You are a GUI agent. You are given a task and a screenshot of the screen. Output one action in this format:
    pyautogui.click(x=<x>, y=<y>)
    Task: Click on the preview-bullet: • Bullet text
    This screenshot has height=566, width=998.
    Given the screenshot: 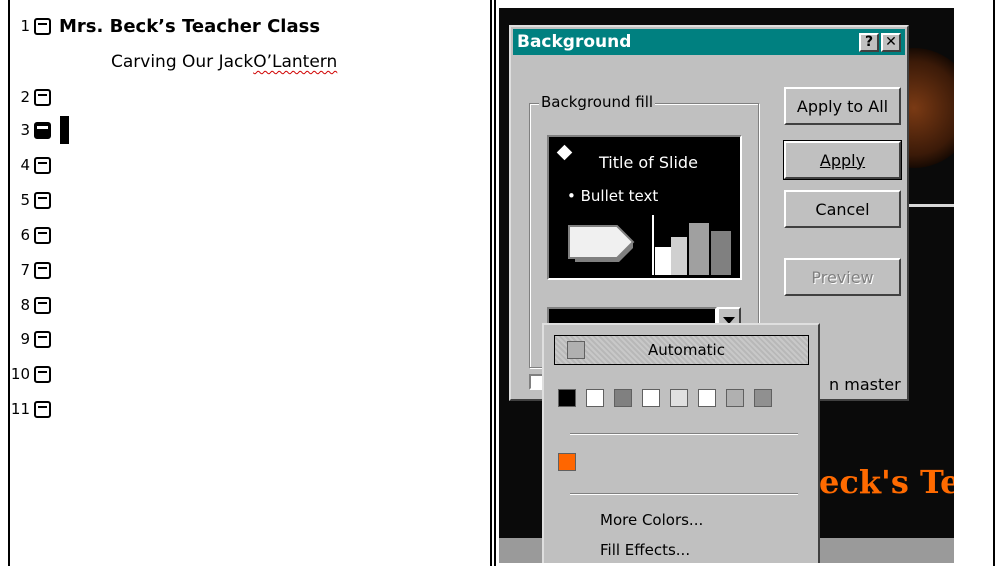 What is the action you would take?
    pyautogui.click(x=613, y=196)
    